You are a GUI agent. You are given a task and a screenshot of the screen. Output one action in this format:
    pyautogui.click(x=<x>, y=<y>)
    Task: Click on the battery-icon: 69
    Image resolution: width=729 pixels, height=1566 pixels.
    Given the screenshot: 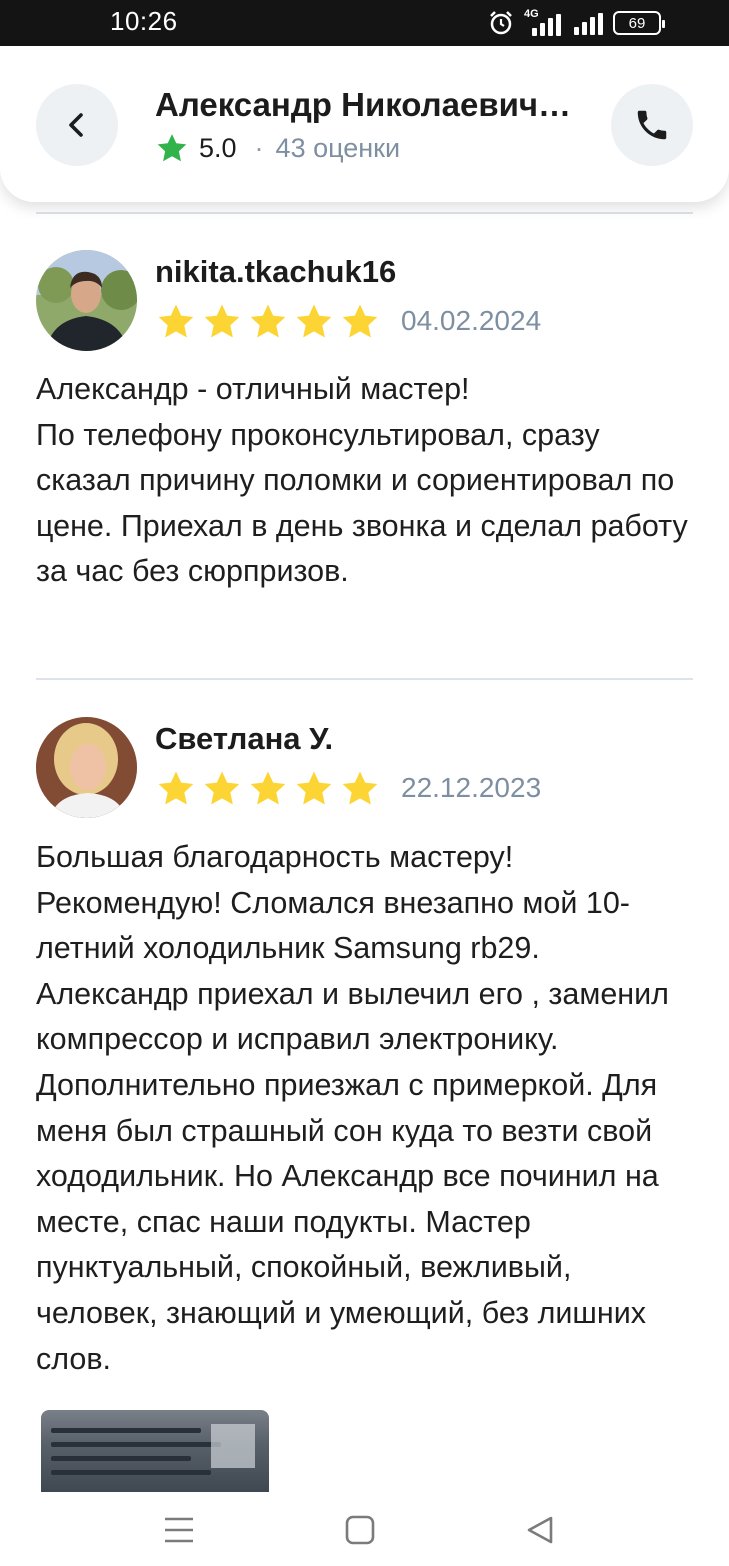 What is the action you would take?
    pyautogui.click(x=639, y=23)
    